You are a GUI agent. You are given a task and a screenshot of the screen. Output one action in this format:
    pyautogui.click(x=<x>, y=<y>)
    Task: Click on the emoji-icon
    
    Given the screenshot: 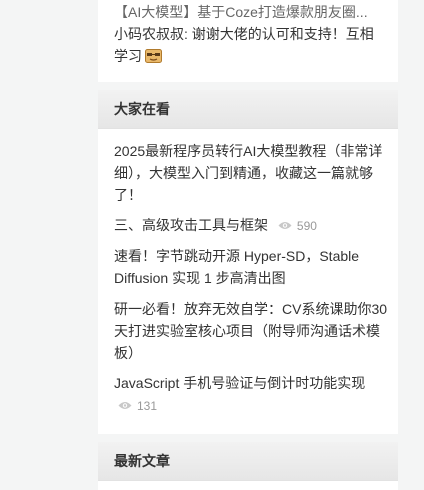 What is the action you would take?
    pyautogui.click(x=153, y=55)
    